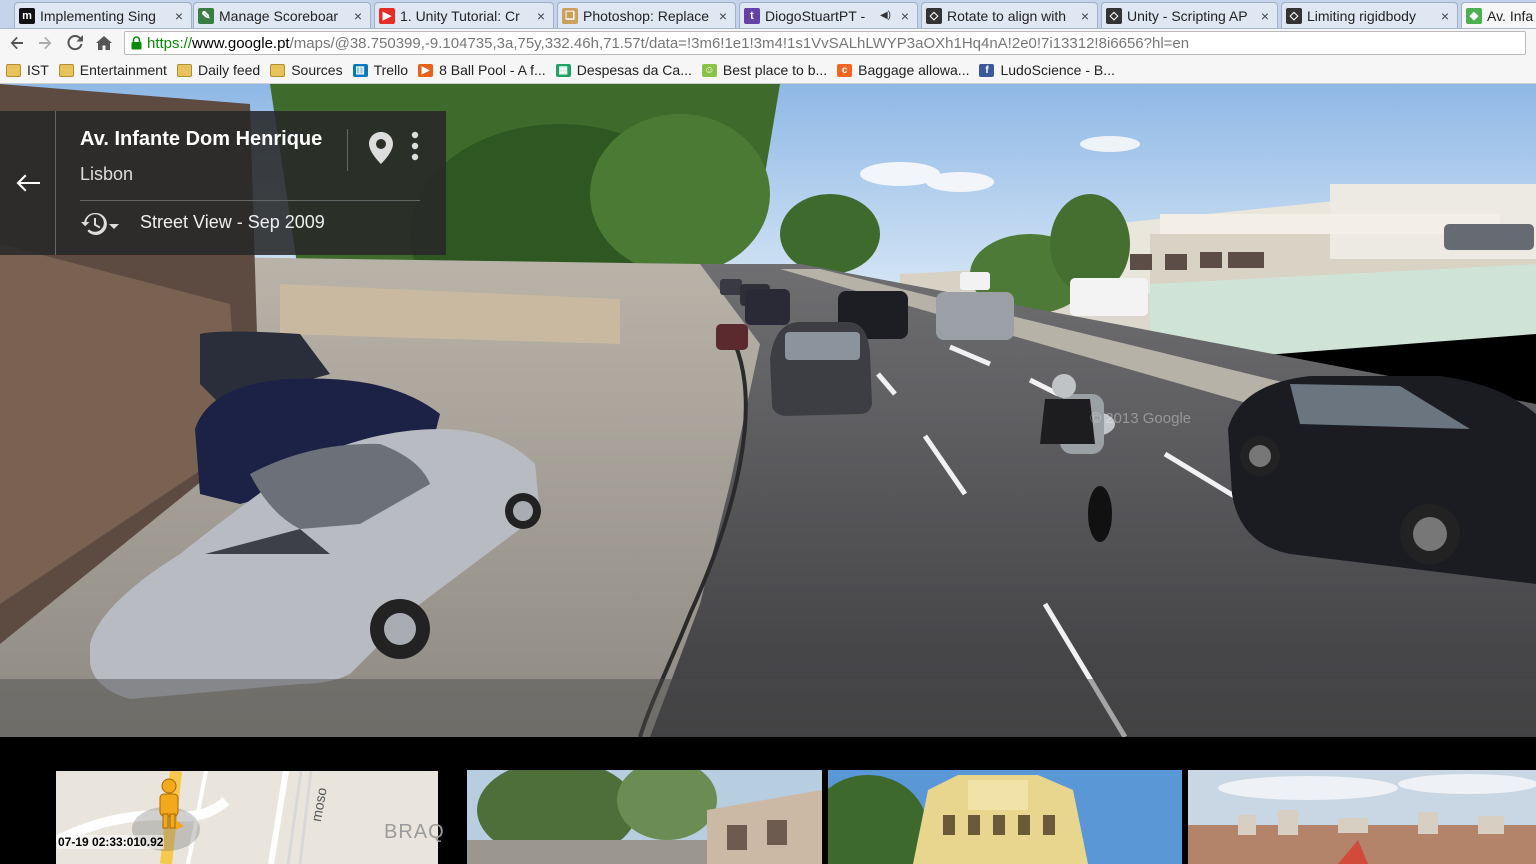 The height and width of the screenshot is (864, 1536). I want to click on bookmark-label: IST, so click(38, 70).